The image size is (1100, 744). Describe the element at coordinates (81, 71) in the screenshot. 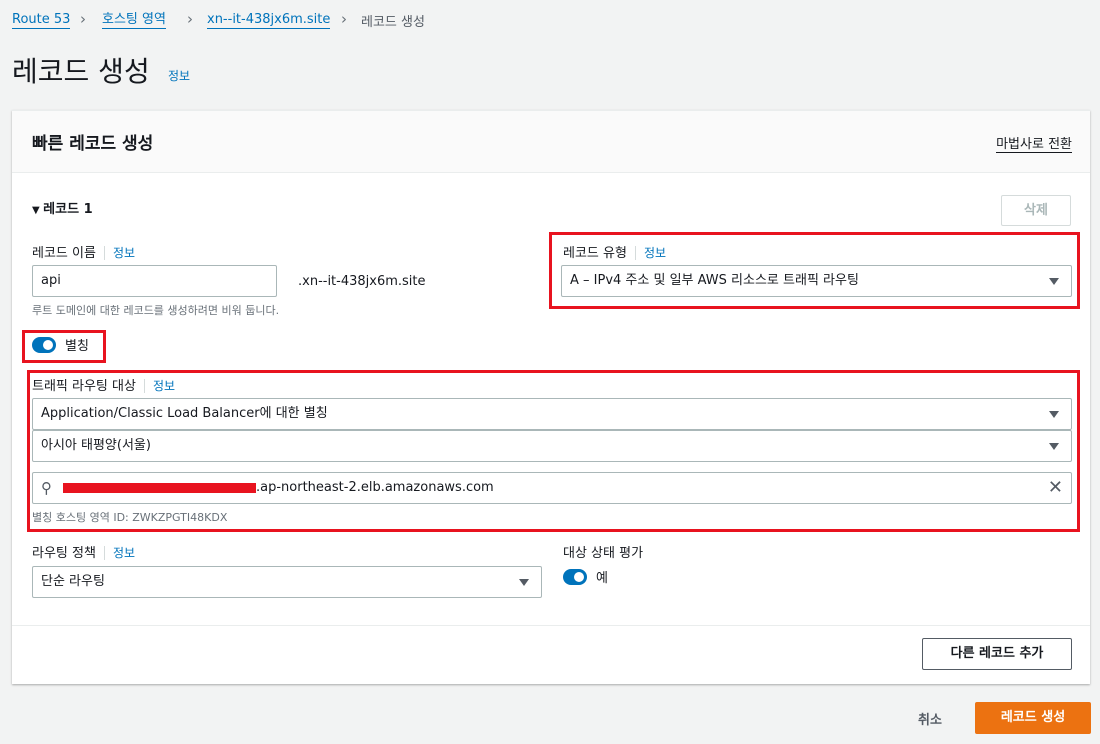

I see `page-title: 레코드 생성` at that location.